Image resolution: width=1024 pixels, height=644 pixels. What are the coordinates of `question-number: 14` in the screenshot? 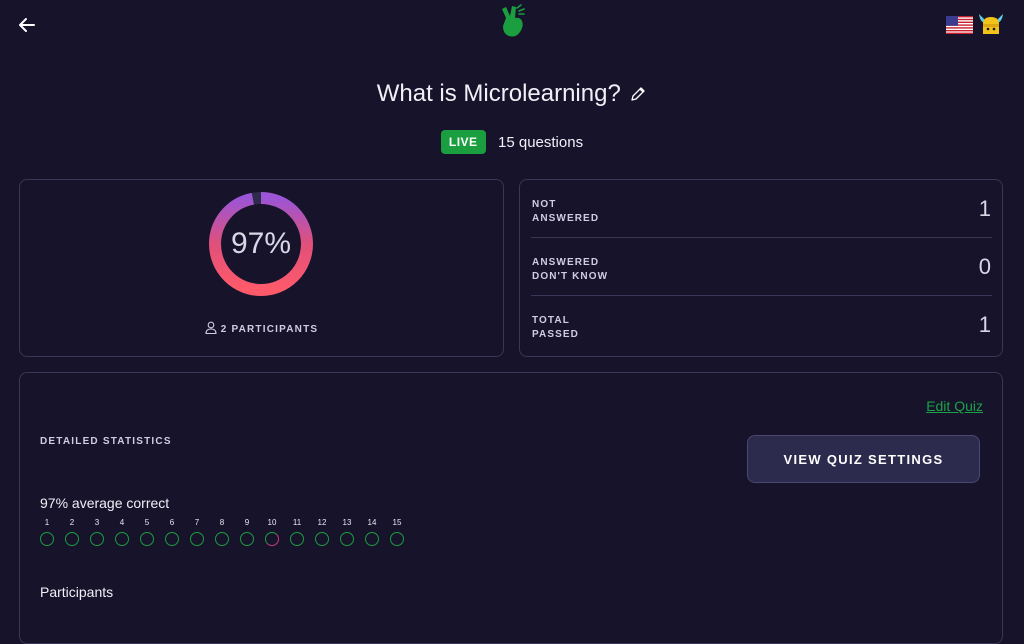 It's located at (372, 522).